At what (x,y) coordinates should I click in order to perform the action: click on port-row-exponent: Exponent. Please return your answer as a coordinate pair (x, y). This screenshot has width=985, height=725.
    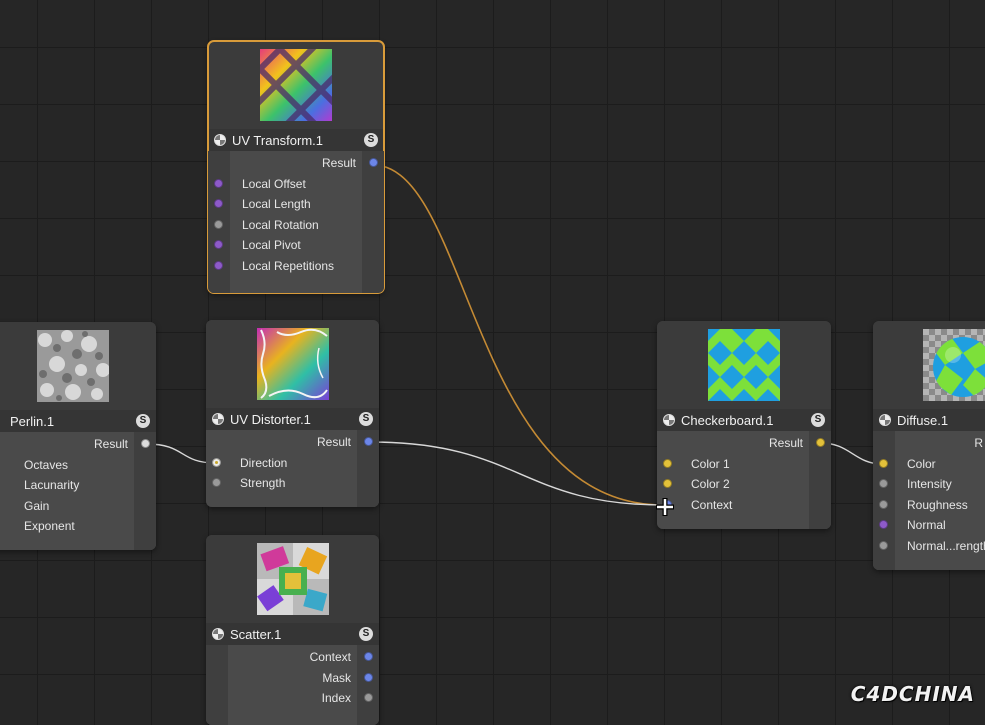
    Looking at the image, I should click on (49, 526).